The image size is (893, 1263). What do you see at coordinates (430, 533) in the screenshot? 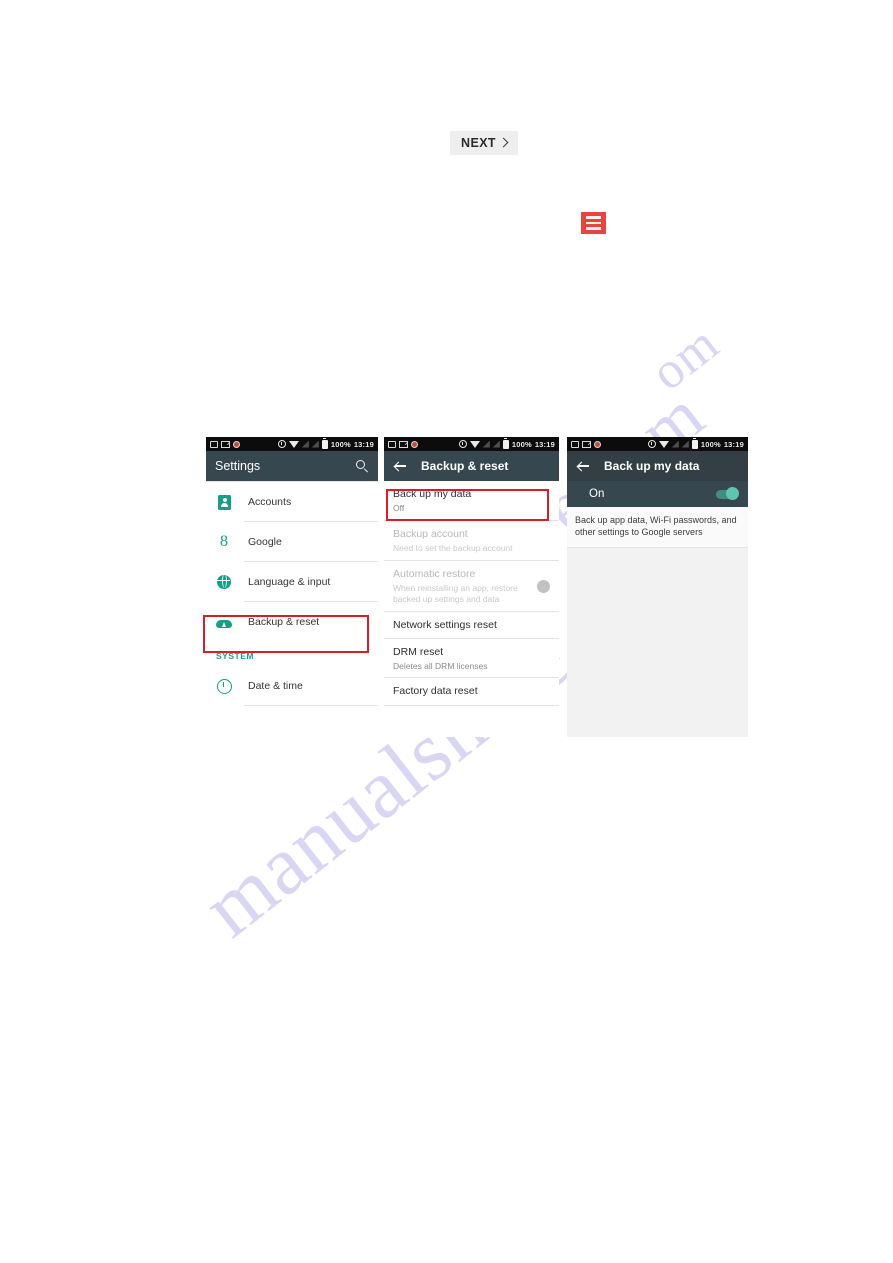
I see `list-item-title: Backup account` at bounding box center [430, 533].